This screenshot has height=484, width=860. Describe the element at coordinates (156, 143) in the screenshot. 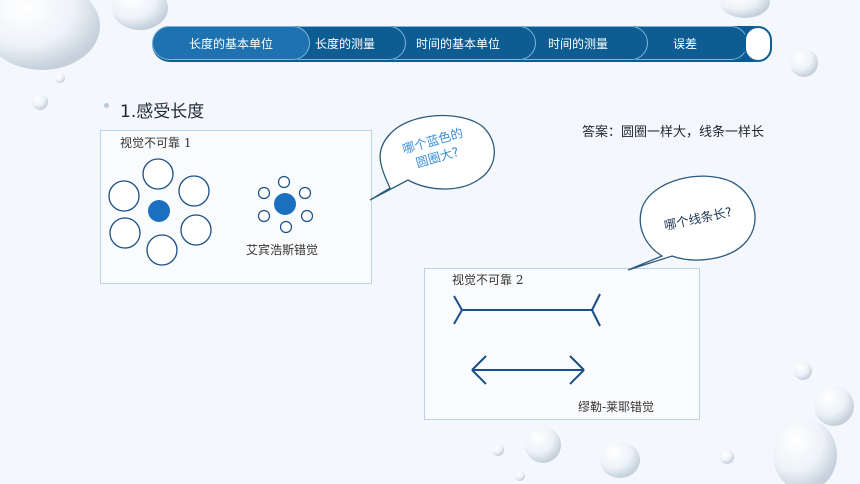

I see `illusion1-label: 视觉不可靠 1` at that location.